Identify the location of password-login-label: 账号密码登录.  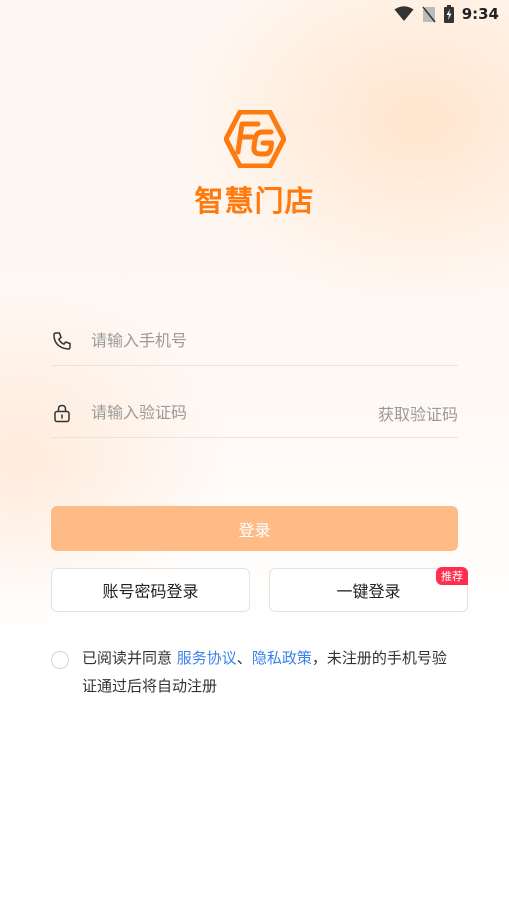
(150, 591).